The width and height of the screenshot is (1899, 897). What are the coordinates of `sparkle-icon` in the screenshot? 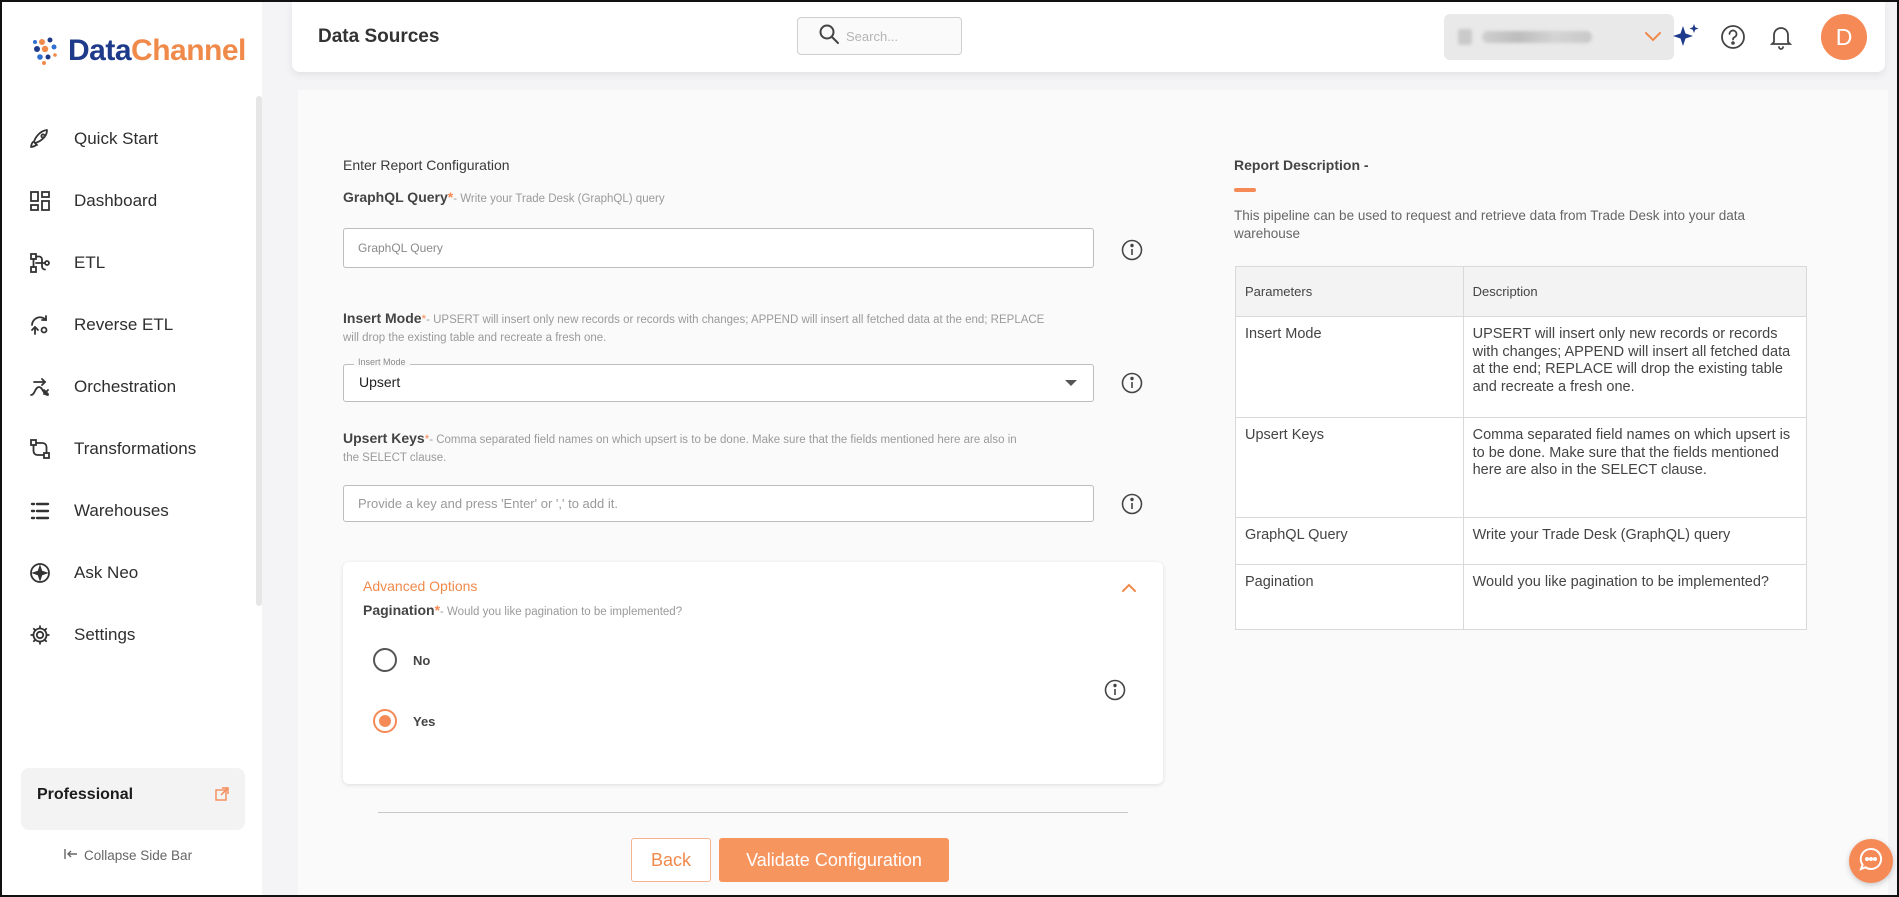 It's located at (40, 573).